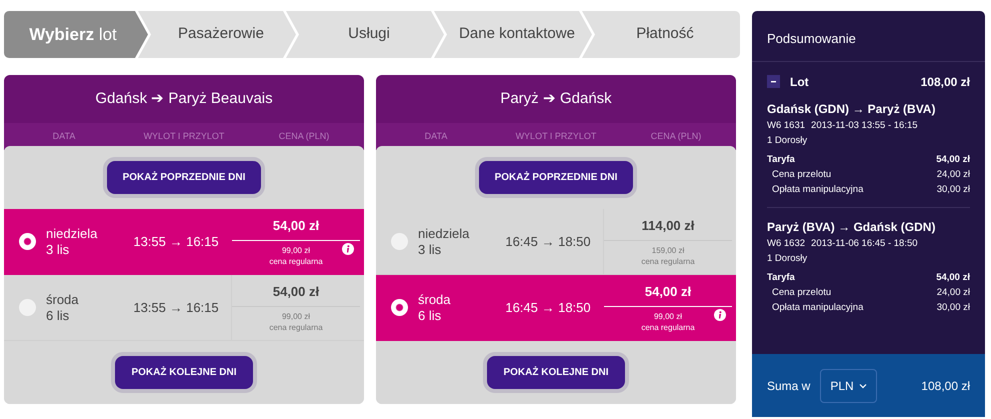  What do you see at coordinates (786, 125) in the screenshot?
I see `flight-number: W6 1631` at bounding box center [786, 125].